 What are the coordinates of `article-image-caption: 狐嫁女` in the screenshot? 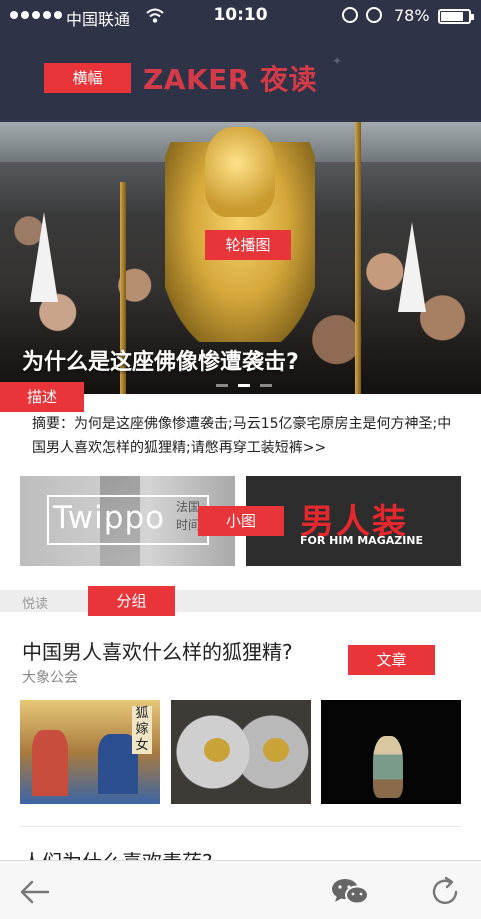 It's located at (142, 730).